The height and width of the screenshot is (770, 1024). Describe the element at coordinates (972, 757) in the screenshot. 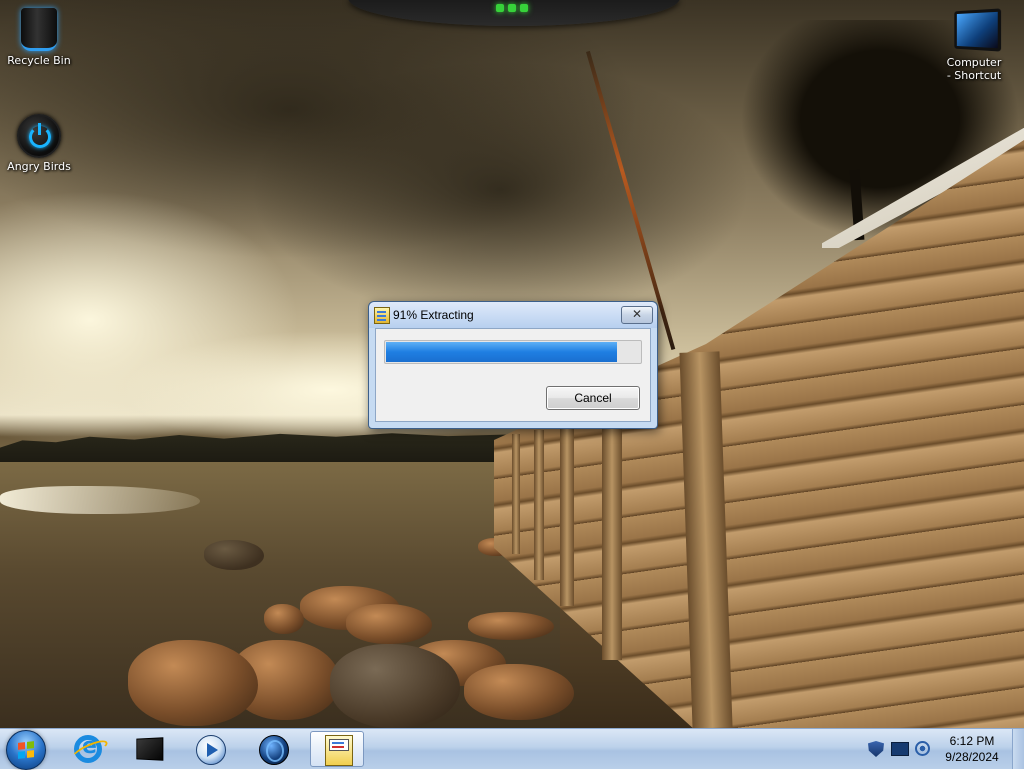

I see `clock-date: 9/28/2024` at that location.